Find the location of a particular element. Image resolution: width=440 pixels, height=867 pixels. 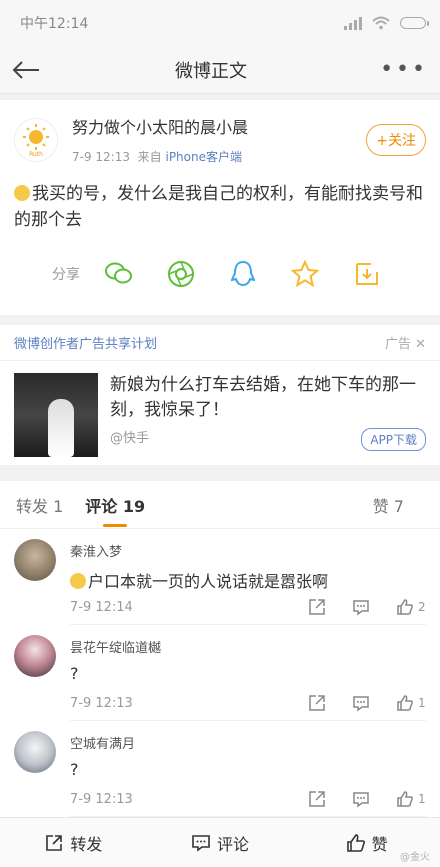

post-body: 我买的号，发什么是我自己的权利，有能耐找卖号和的那个去 is located at coordinates (218, 207).